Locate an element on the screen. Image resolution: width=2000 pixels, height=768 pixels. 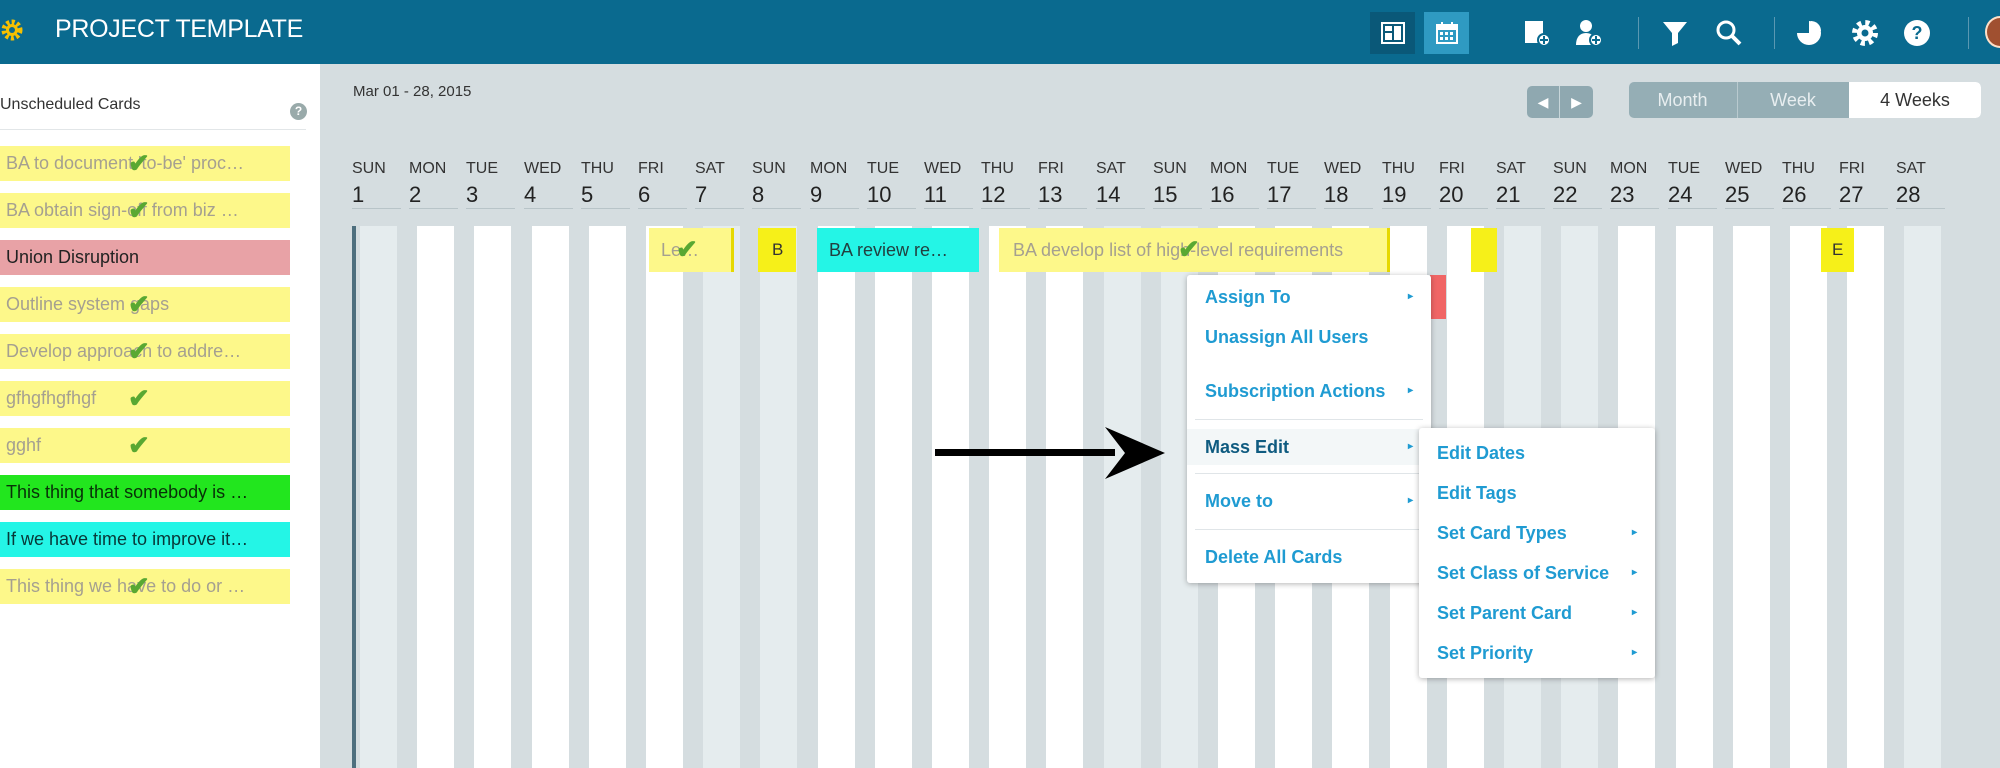
gear-logo-icon is located at coordinates (12, 30).